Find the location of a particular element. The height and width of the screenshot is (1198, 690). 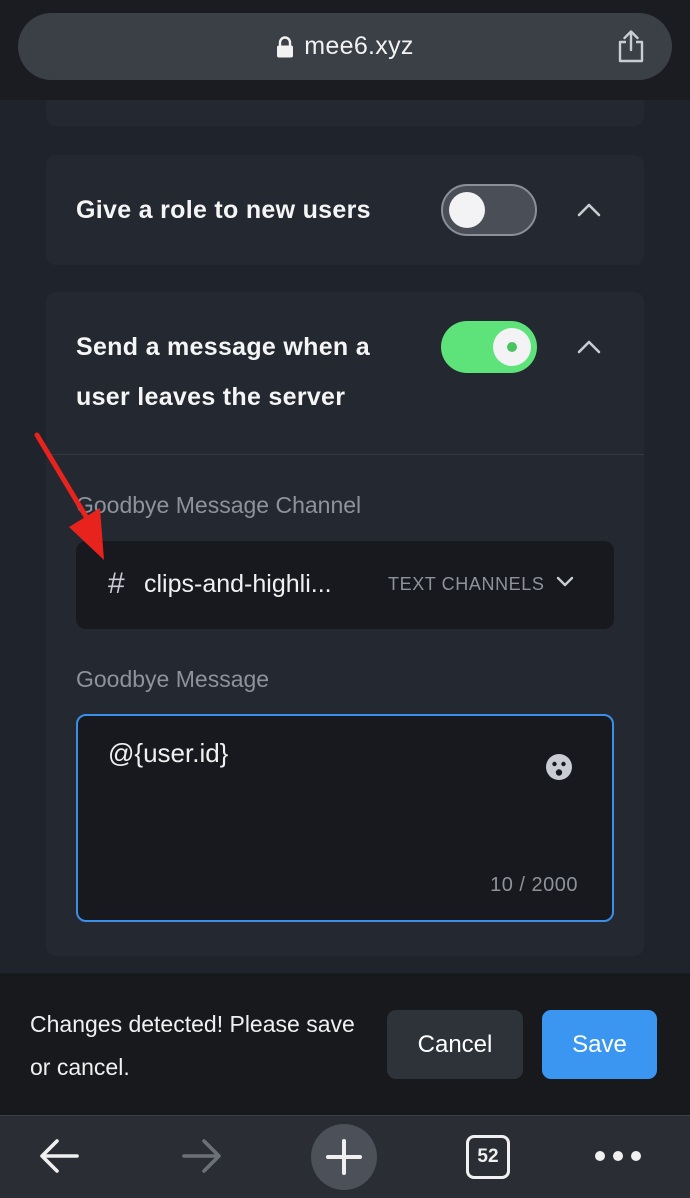

message-label: Goodbye Message is located at coordinates (173, 679).